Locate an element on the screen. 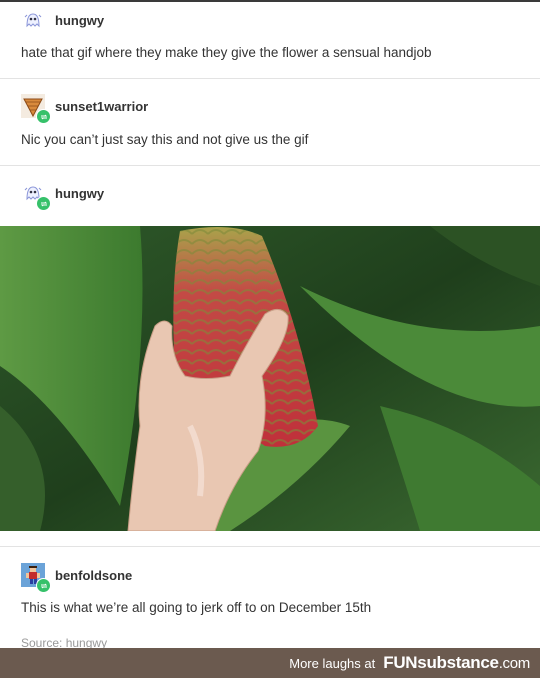 The height and width of the screenshot is (678, 540). brand-main: FUNsubstance is located at coordinates (441, 662).